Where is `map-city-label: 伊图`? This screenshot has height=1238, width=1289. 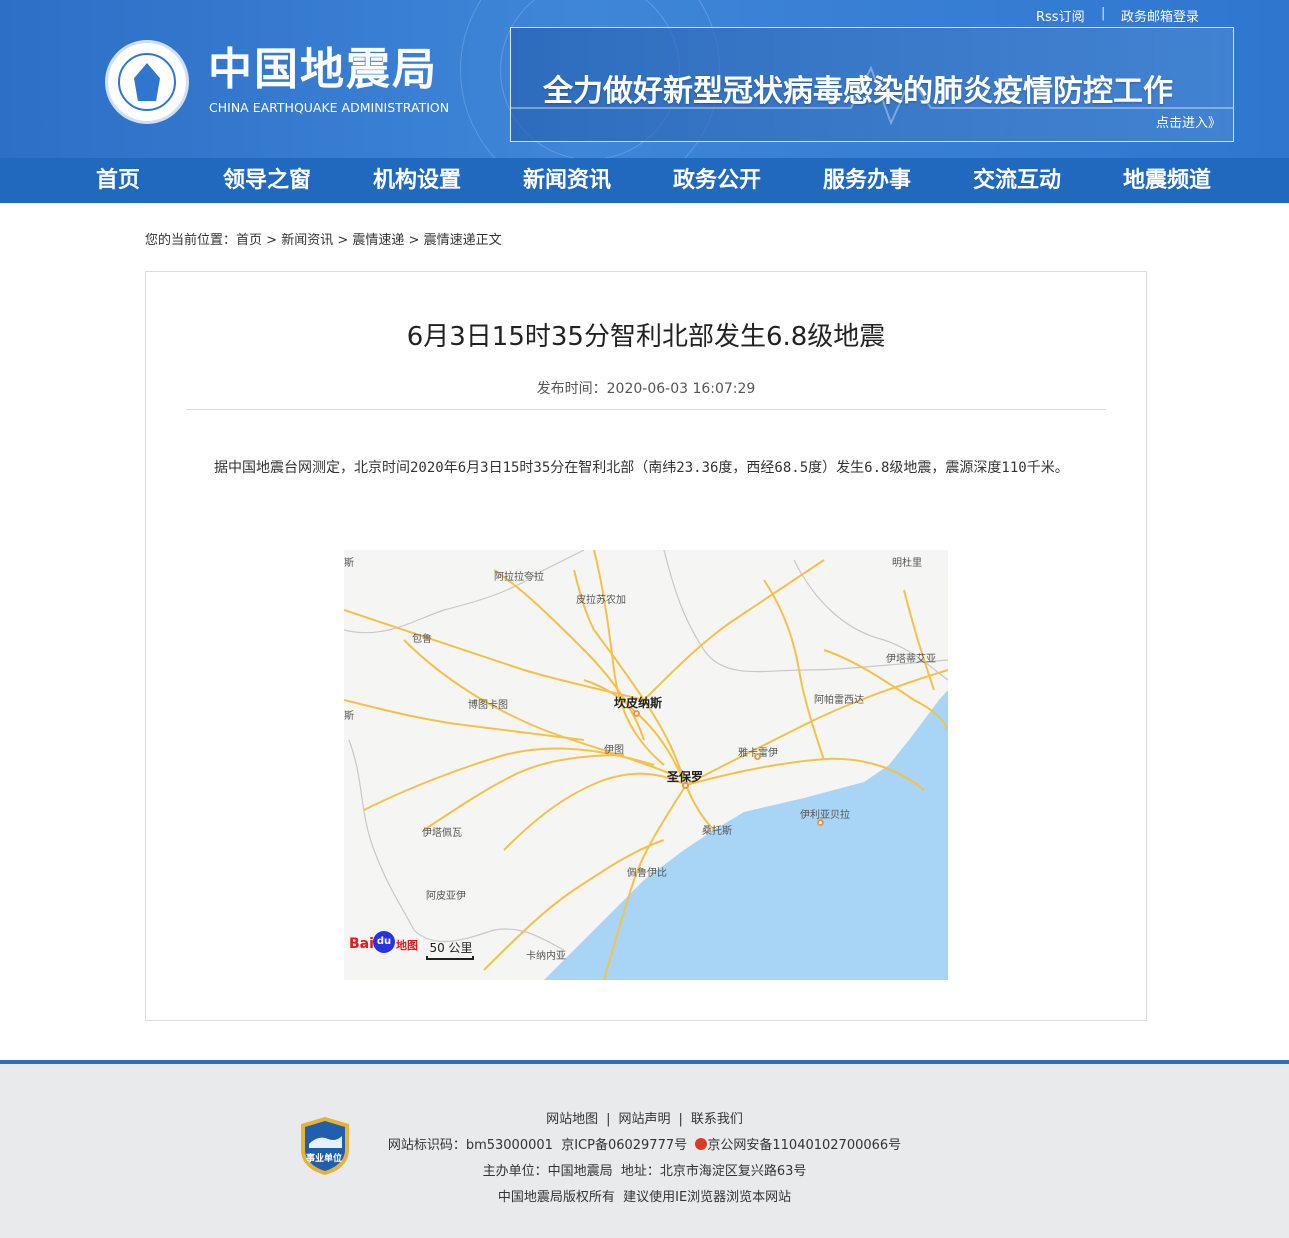 map-city-label: 伊图 is located at coordinates (614, 750).